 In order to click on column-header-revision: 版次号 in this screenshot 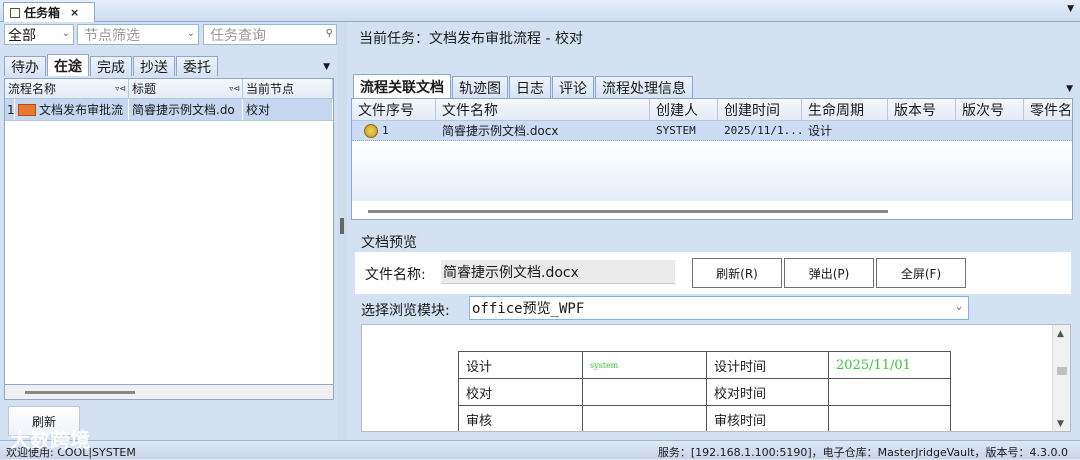, I will do `click(990, 109)`.